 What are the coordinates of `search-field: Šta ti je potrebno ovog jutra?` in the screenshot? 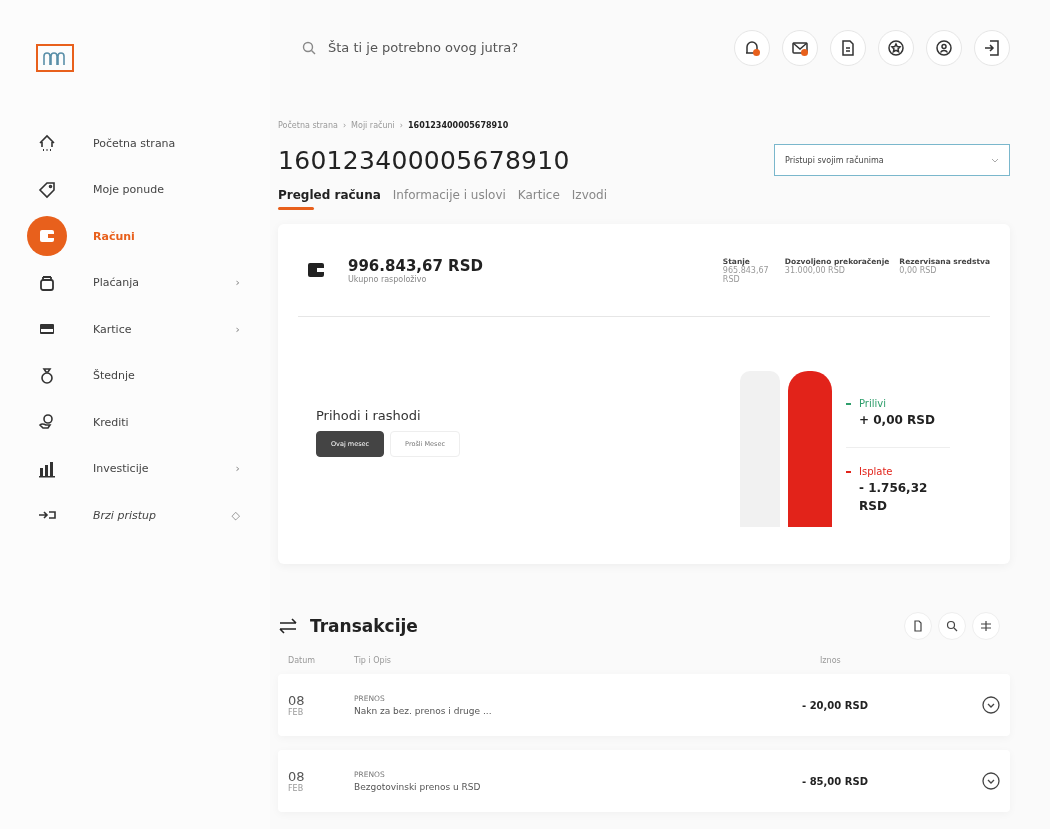 It's located at (518, 47).